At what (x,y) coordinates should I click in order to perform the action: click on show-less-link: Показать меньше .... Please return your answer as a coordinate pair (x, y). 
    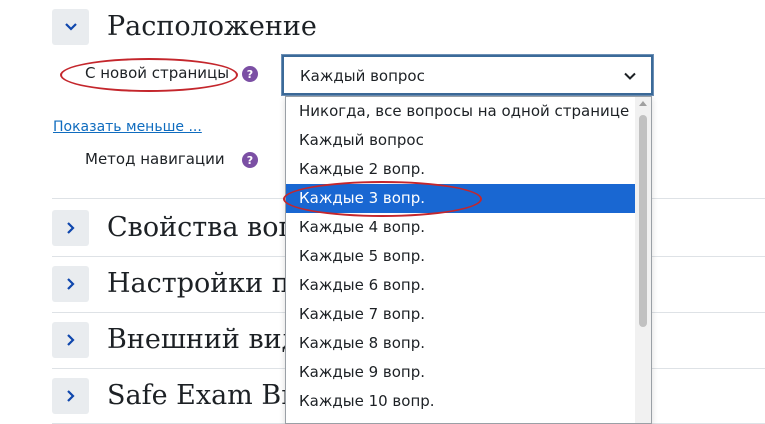
    Looking at the image, I should click on (127, 127).